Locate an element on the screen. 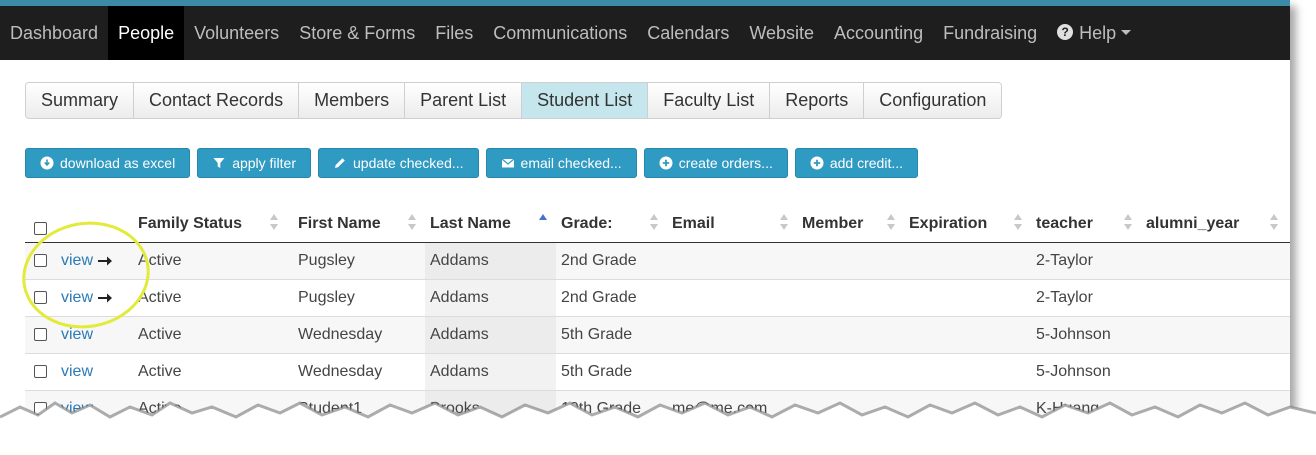 The width and height of the screenshot is (1316, 455). col-grade: Grade: is located at coordinates (587, 223).